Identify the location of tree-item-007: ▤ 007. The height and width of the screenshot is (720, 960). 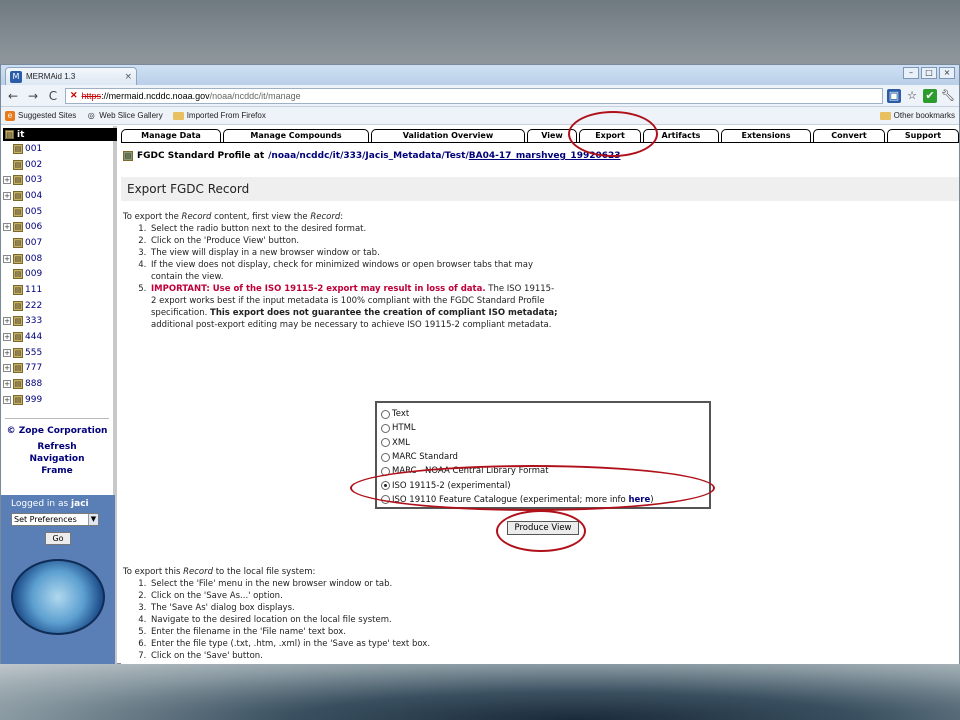
(57, 243).